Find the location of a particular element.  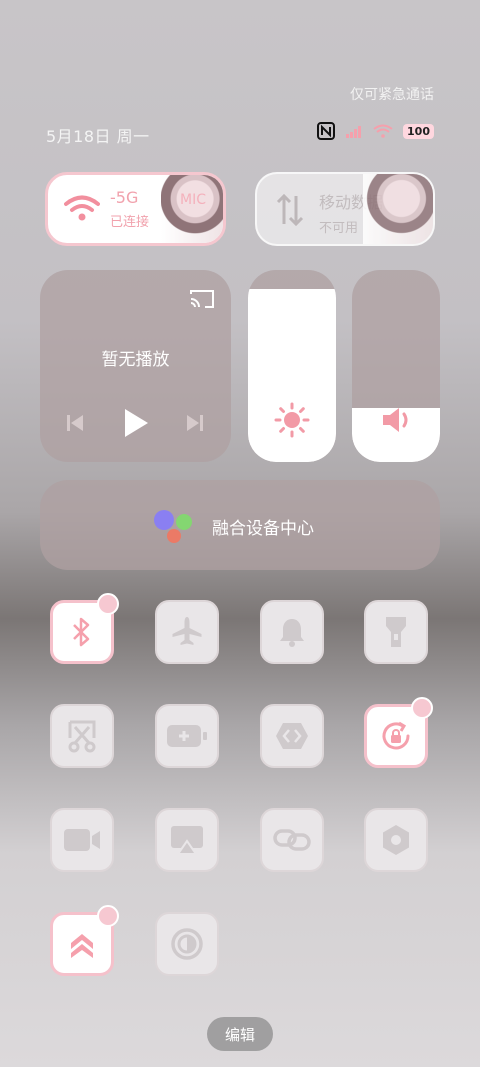

link-icon is located at coordinates (292, 840).